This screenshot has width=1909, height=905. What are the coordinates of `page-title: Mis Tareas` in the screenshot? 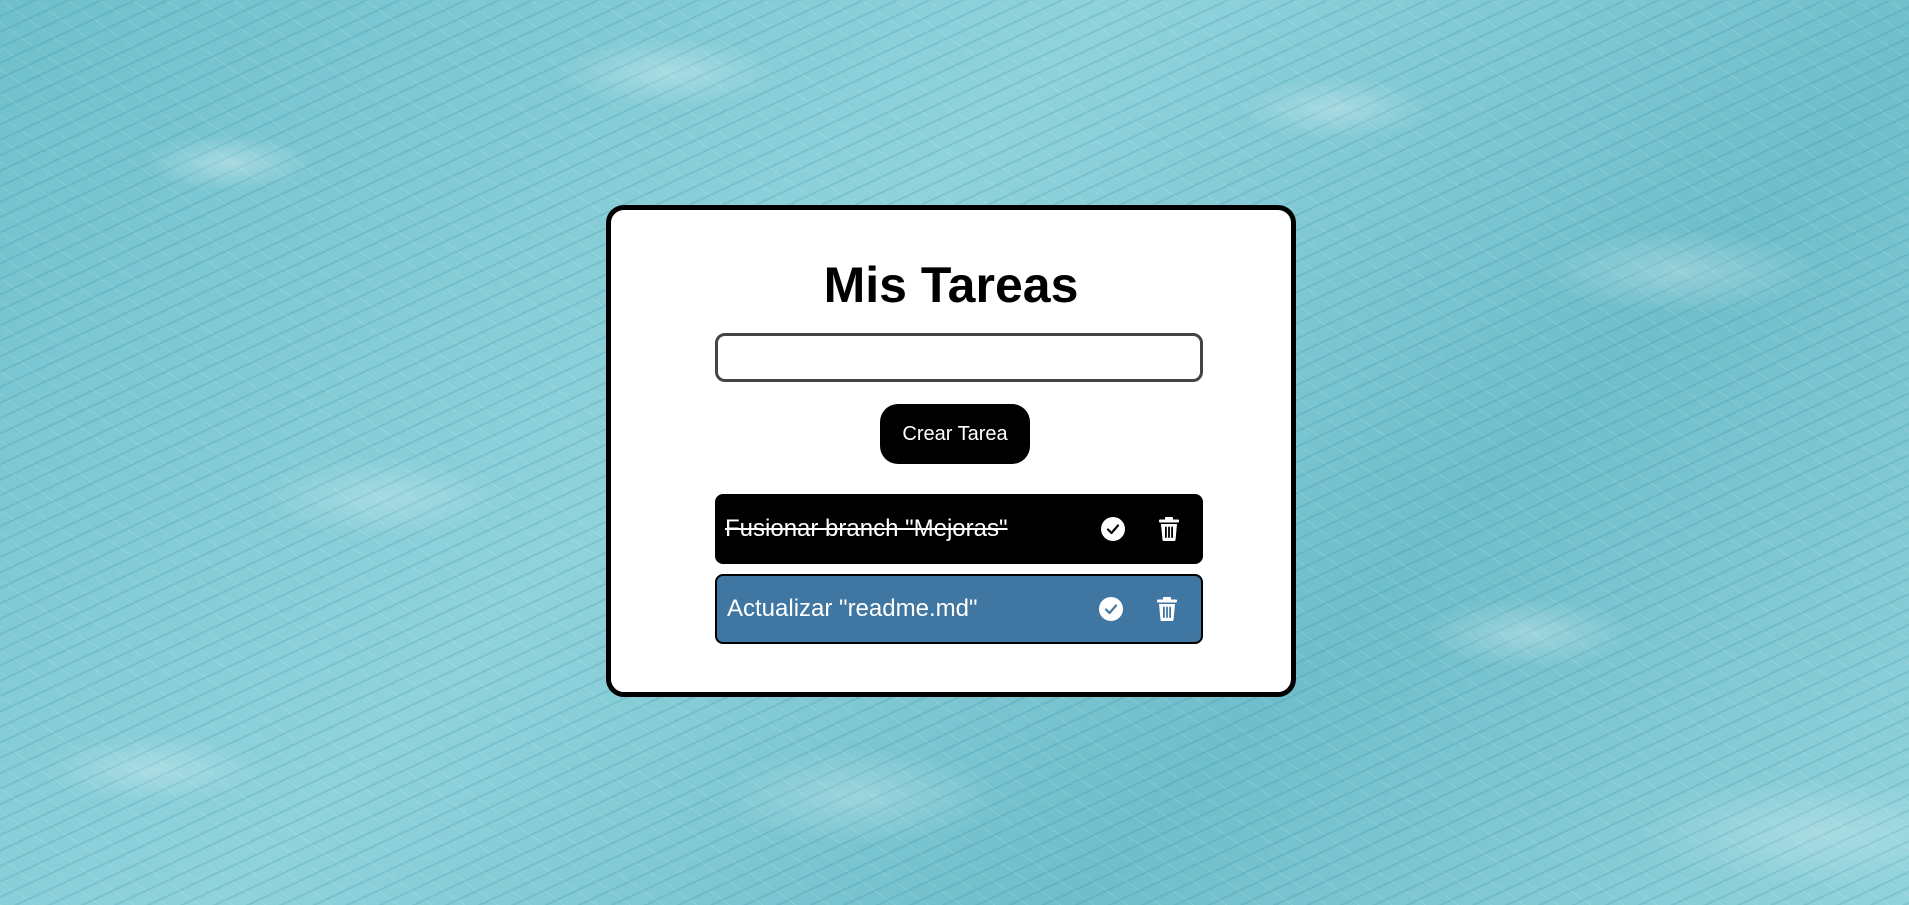 It's located at (951, 285).